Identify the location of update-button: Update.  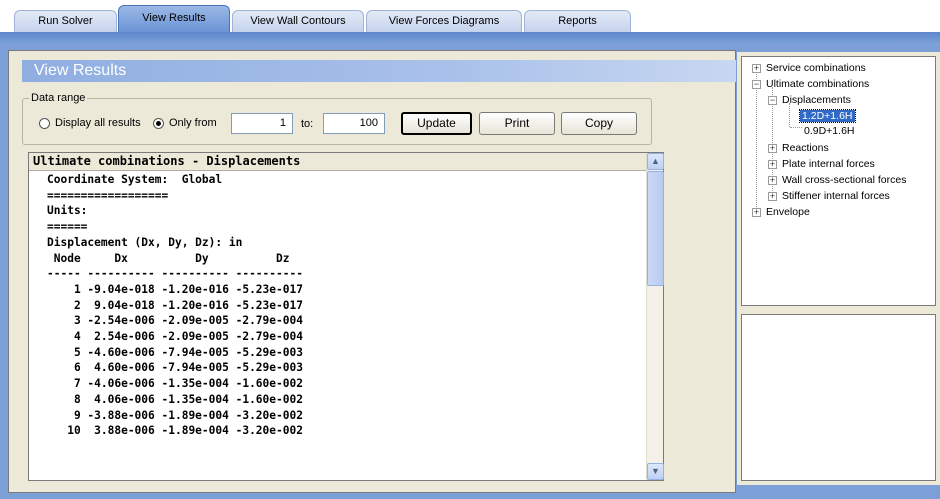
(436, 123).